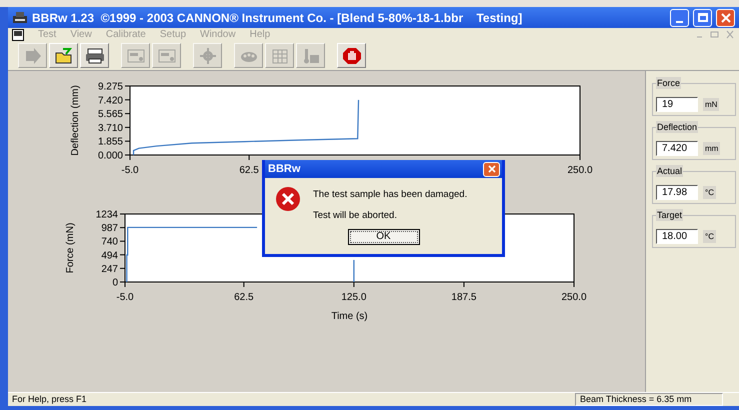  What do you see at coordinates (75, 120) in the screenshot?
I see `axis-title: Deflection (mm)` at bounding box center [75, 120].